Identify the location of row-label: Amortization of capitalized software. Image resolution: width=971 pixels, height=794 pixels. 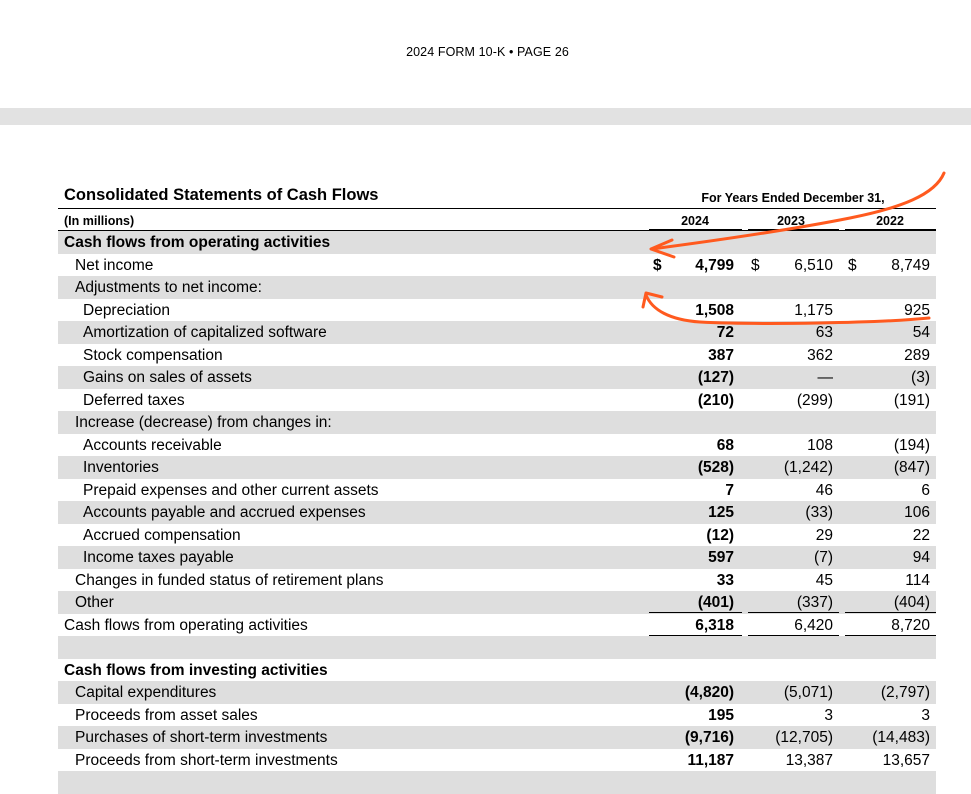
(205, 332).